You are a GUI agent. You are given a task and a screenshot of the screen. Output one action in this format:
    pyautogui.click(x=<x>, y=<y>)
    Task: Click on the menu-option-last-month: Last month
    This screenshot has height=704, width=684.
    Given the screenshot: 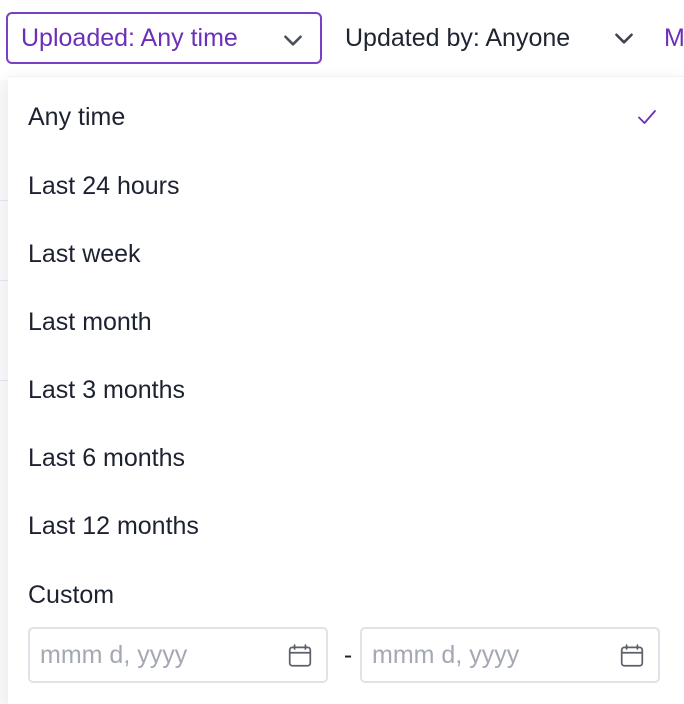 What is the action you would take?
    pyautogui.click(x=90, y=322)
    